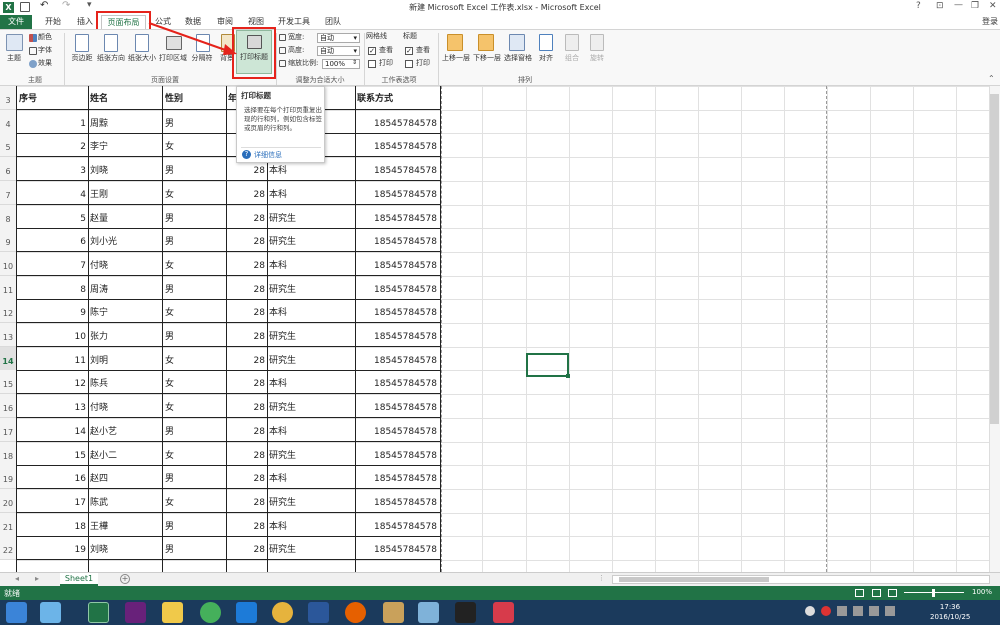 The width and height of the screenshot is (1000, 625). What do you see at coordinates (125, 239) in the screenshot?
I see `table-cell: 刘小光` at bounding box center [125, 239].